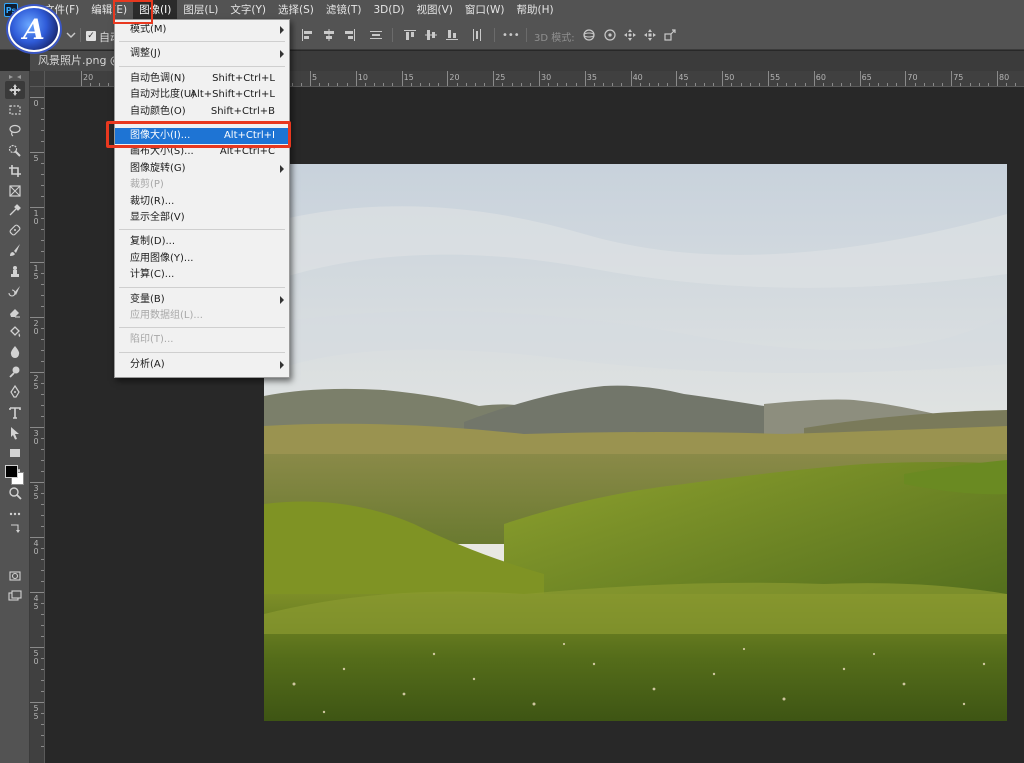  Describe the element at coordinates (15, 312) in the screenshot. I see `eraser-tool-icon` at that location.